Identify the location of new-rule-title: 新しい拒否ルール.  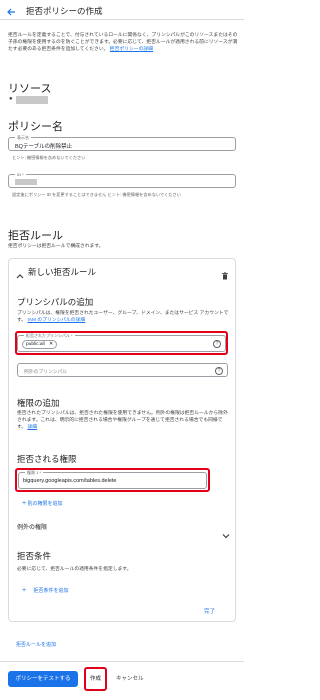
(62, 272).